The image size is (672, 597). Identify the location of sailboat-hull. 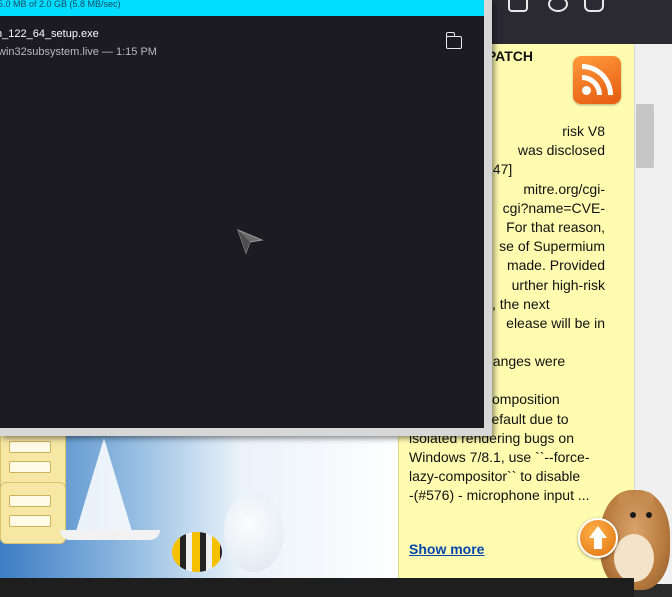
(110, 535).